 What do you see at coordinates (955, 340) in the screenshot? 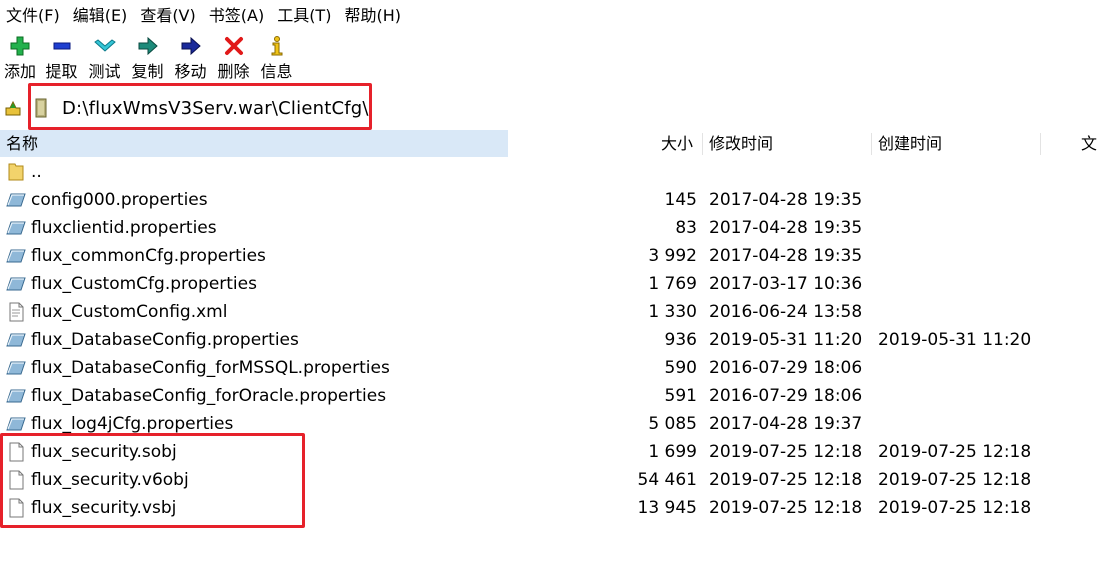
I see `file-created: 2019-05-31 11:20` at bounding box center [955, 340].